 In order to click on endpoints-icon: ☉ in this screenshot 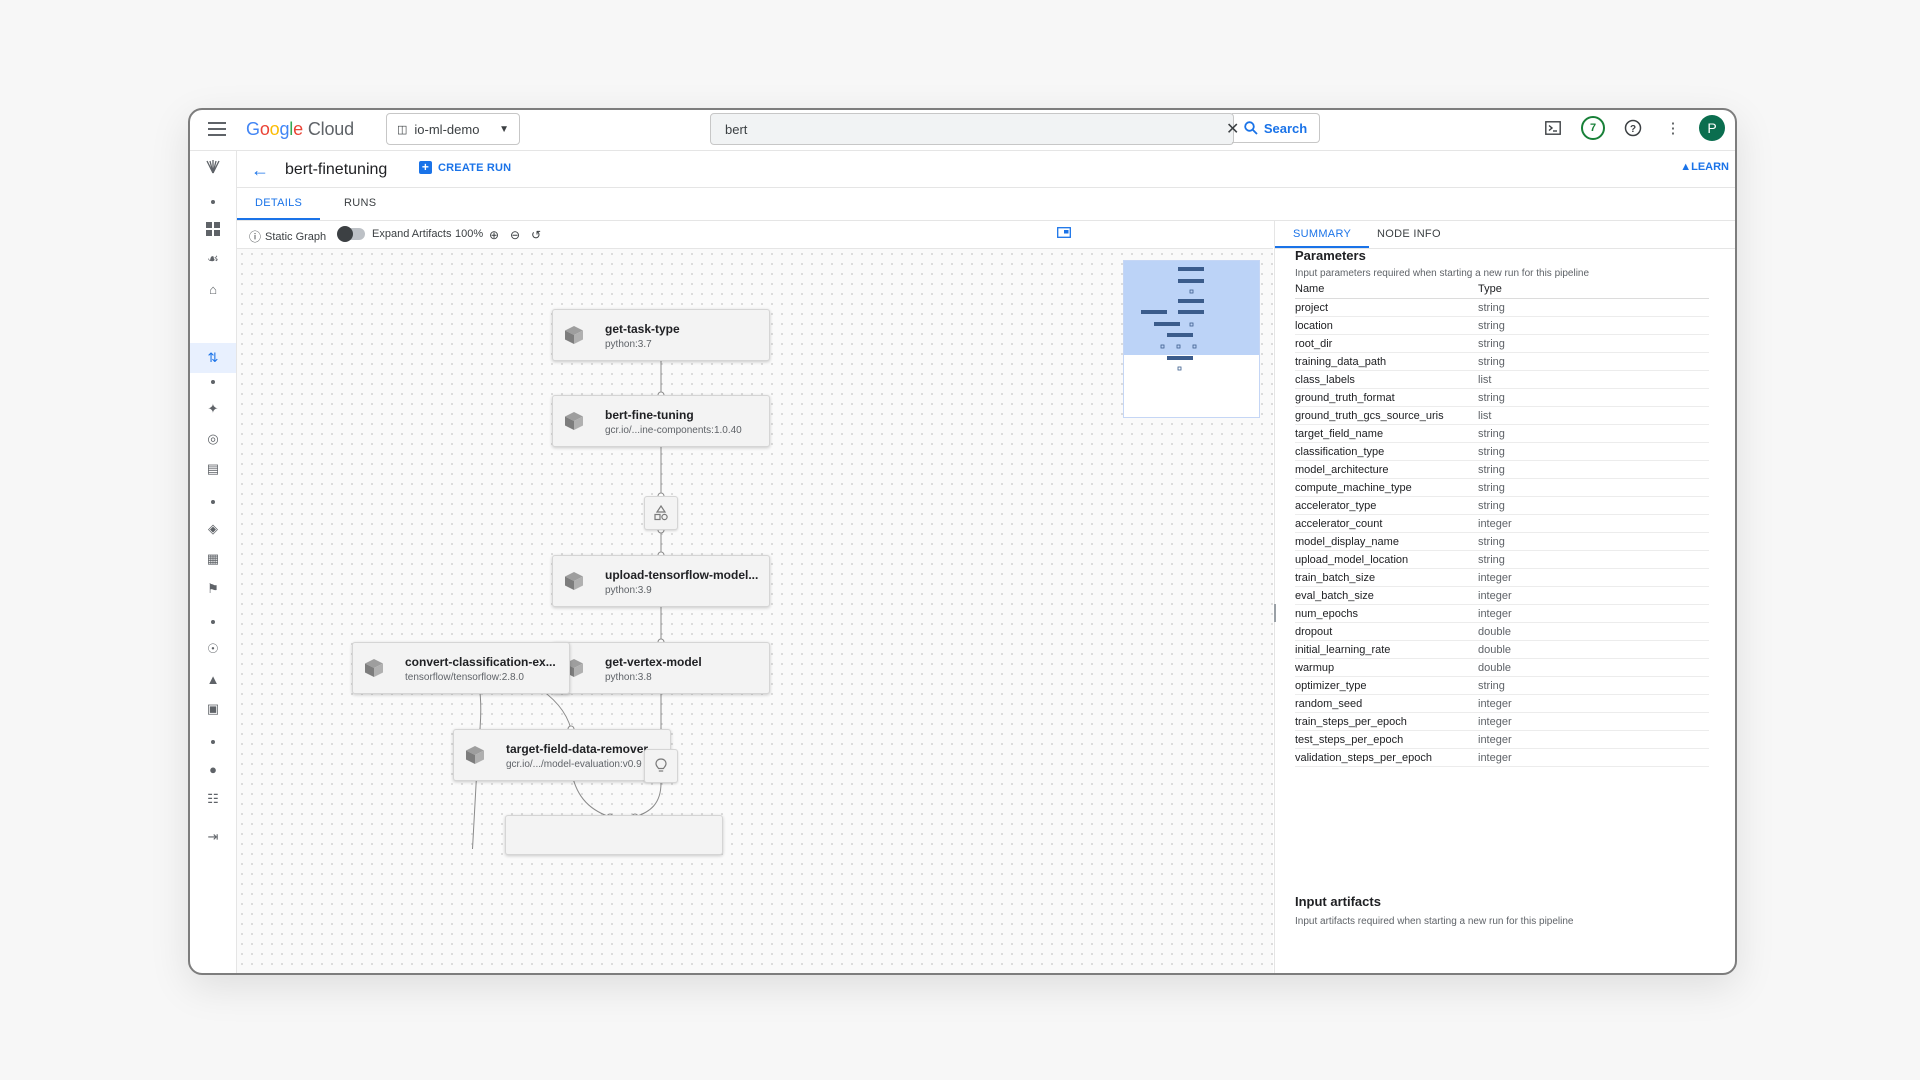, I will do `click(213, 649)`.